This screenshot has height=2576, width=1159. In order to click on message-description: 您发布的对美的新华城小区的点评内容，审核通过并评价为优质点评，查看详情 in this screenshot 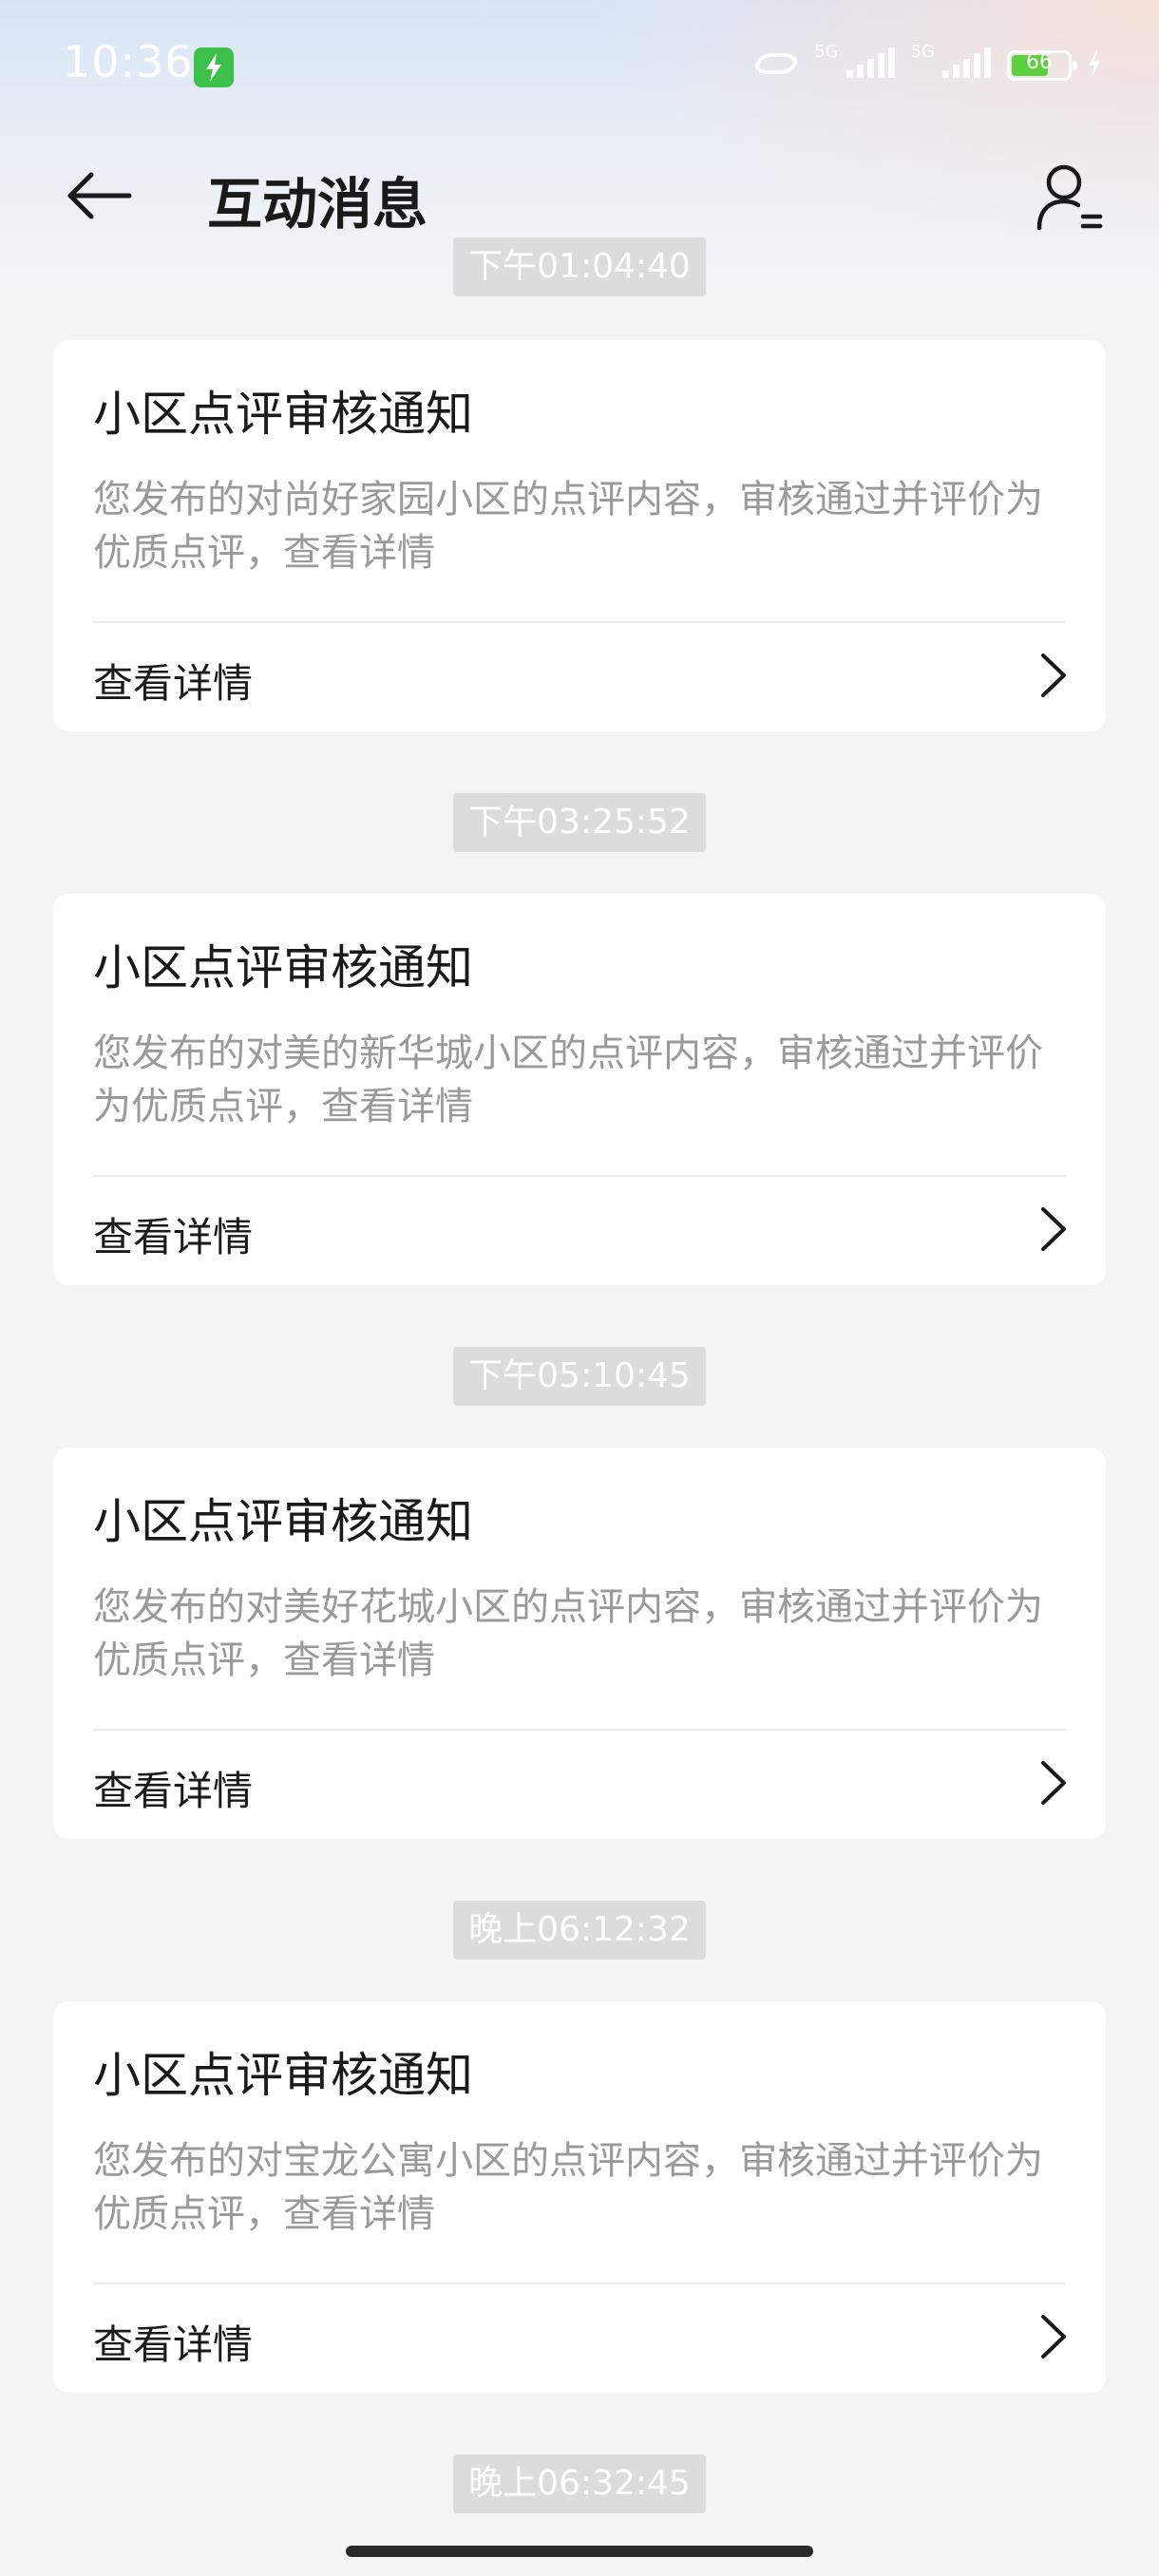, I will do `click(568, 1080)`.